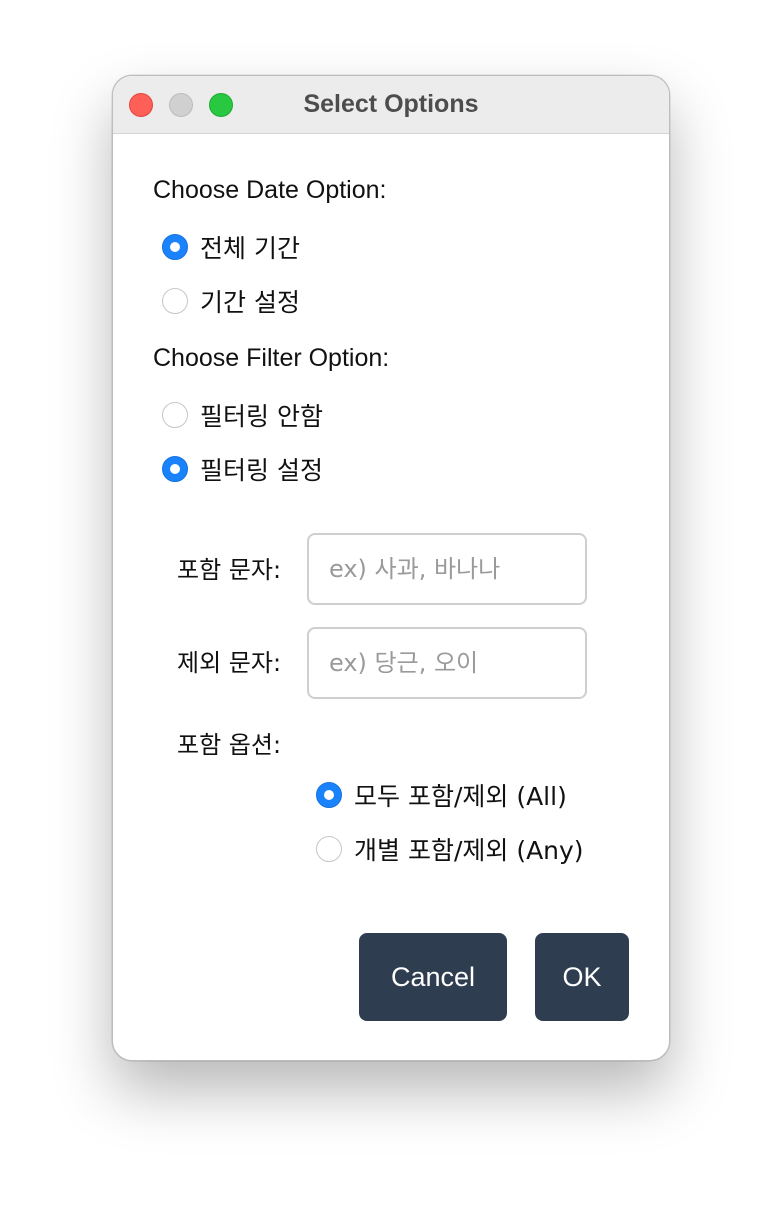 This screenshot has height=1208, width=780. Describe the element at coordinates (250, 248) in the screenshot. I see `radio-label: 전체 기간` at that location.